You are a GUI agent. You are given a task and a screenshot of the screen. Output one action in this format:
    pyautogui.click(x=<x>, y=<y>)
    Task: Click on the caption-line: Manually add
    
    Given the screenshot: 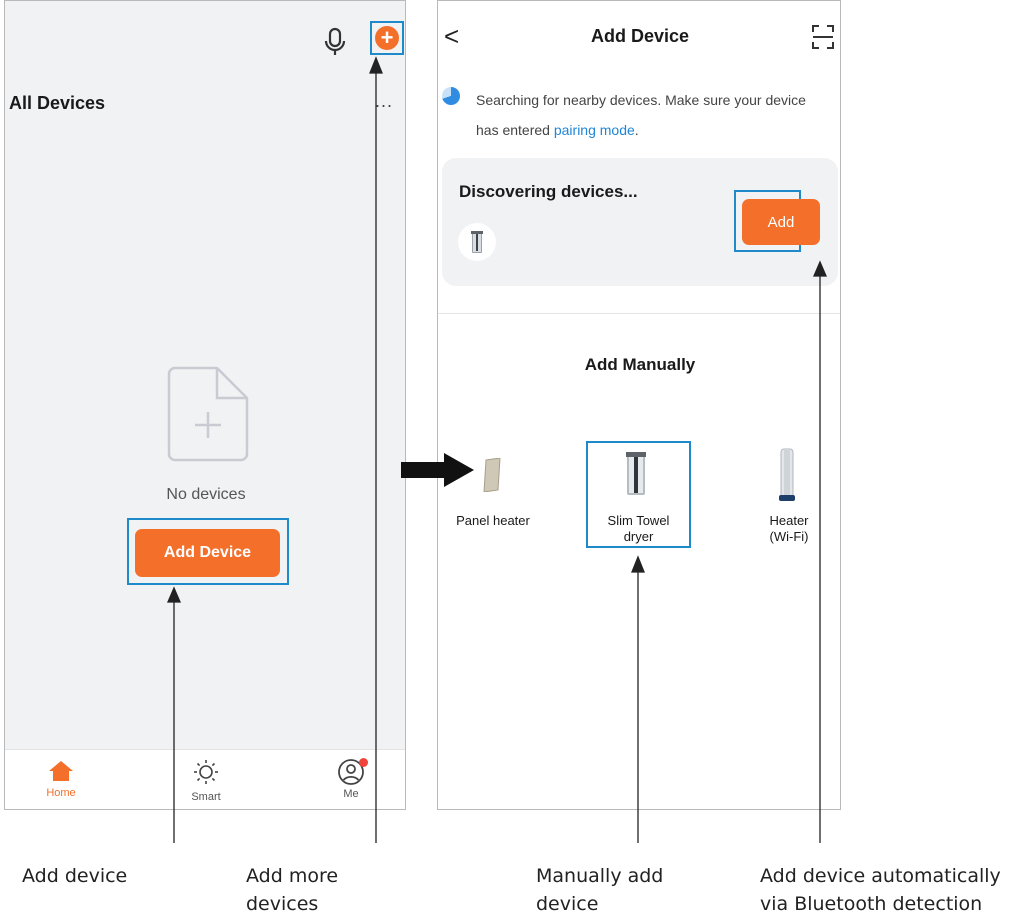 What is the action you would take?
    pyautogui.click(x=600, y=876)
    